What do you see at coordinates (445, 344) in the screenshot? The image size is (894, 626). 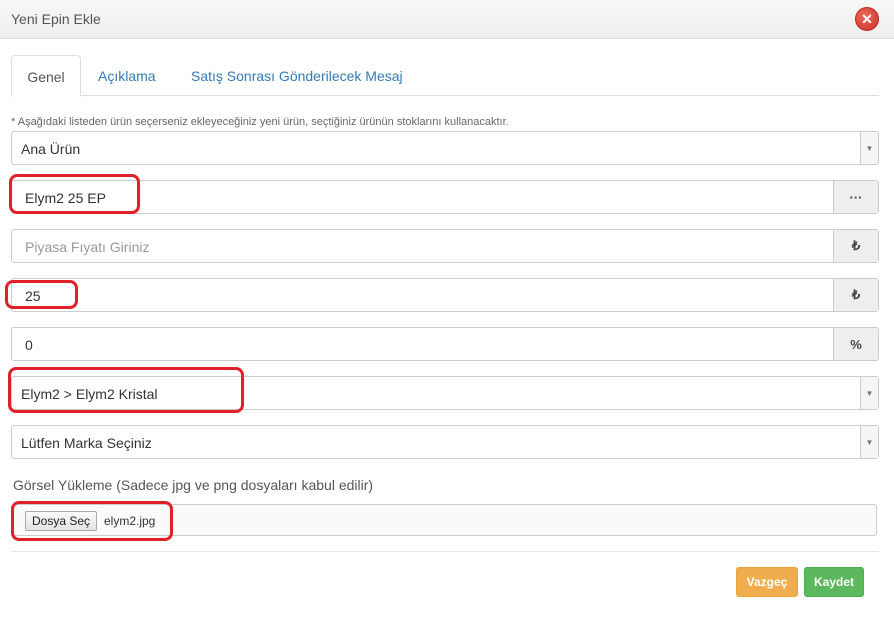 I see `discount-input: 0 %` at bounding box center [445, 344].